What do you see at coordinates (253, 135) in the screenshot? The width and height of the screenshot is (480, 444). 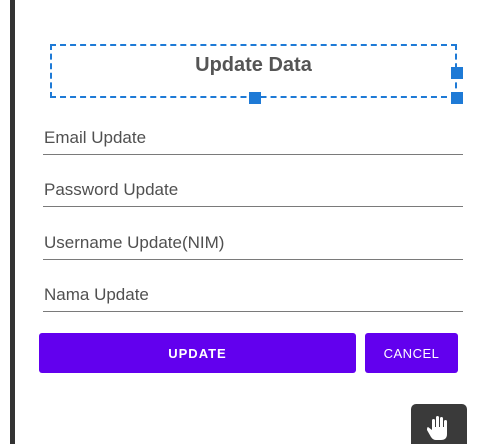 I see `email-update-field: Email Update` at bounding box center [253, 135].